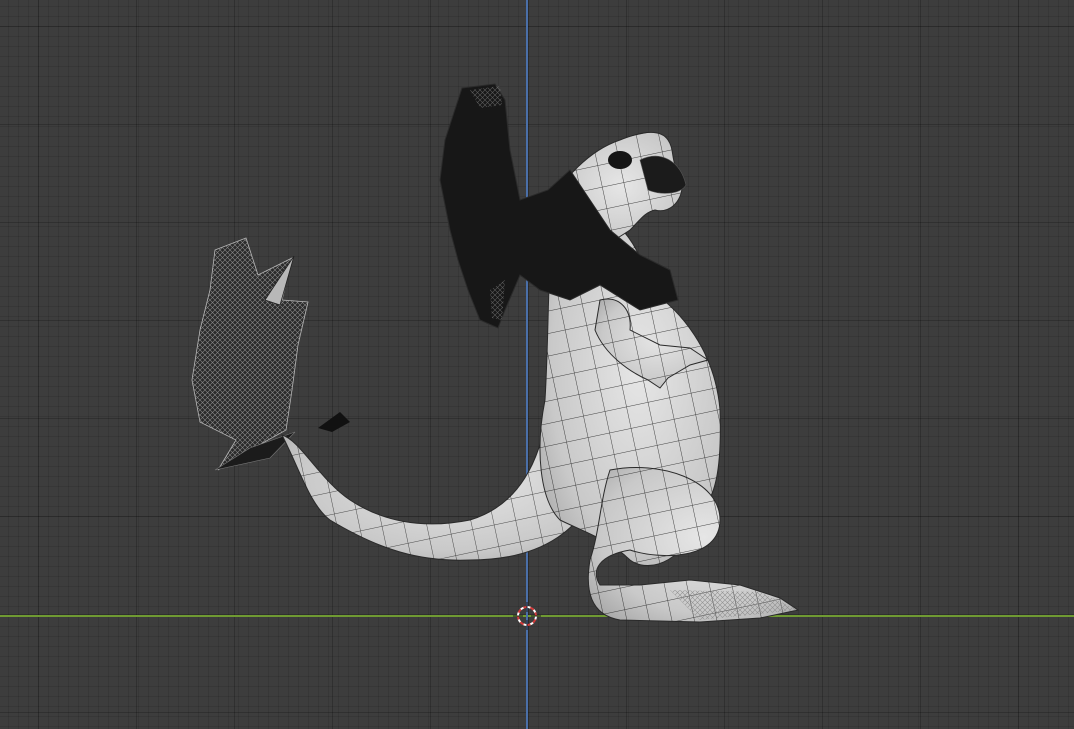  I want to click on leg, so click(693, 544).